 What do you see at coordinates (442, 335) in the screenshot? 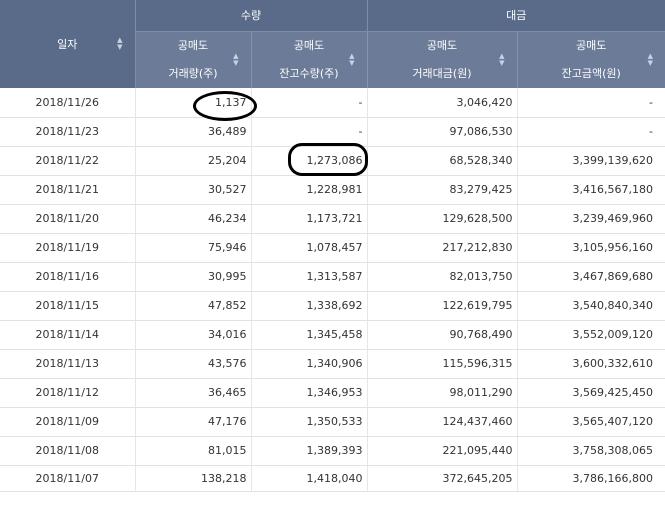
I see `cell-short-trade-amount: 90,768,490` at bounding box center [442, 335].